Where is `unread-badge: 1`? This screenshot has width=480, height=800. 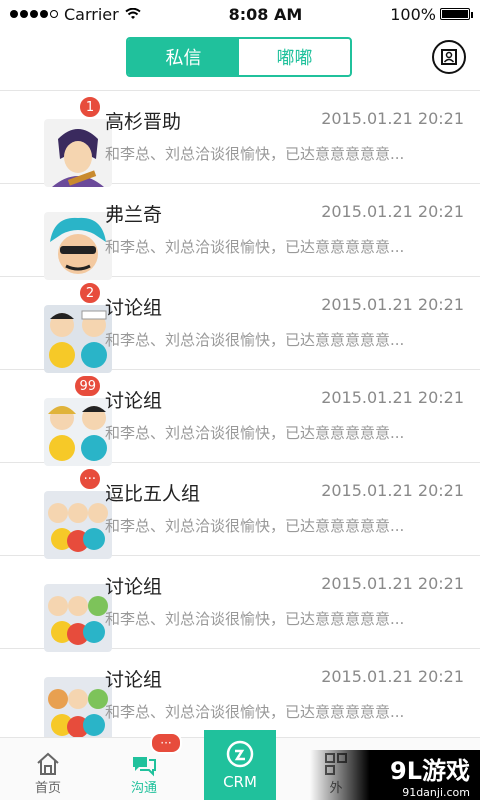 unread-badge: 1 is located at coordinates (90, 107).